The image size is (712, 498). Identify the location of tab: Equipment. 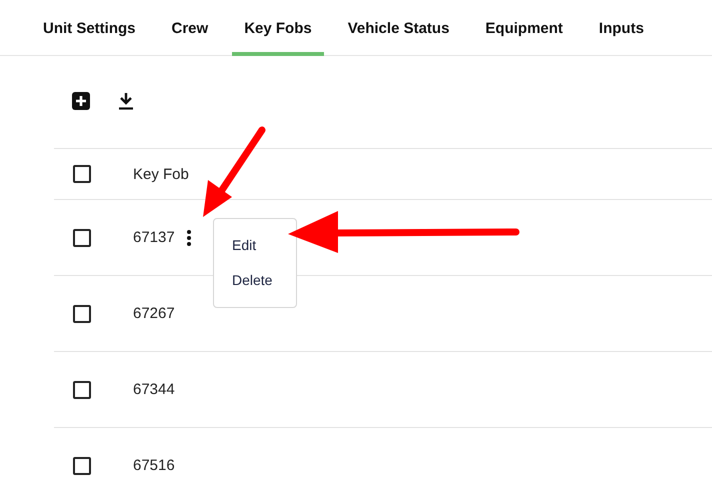
(524, 28).